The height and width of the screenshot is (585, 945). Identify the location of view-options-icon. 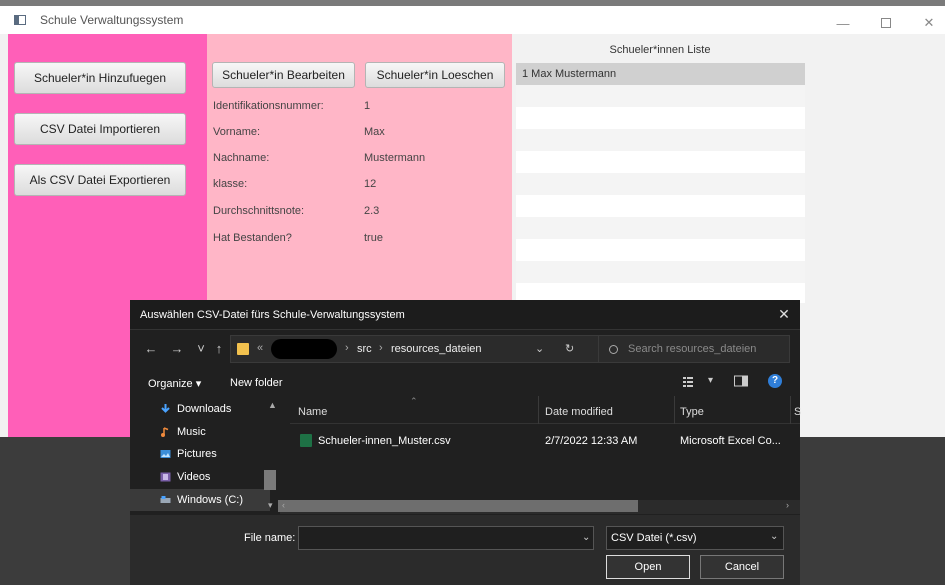
(690, 382).